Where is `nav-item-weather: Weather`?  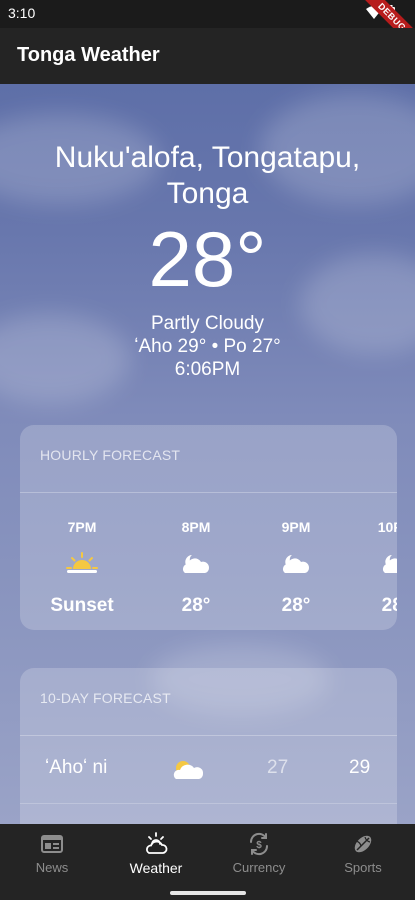 nav-item-weather: Weather is located at coordinates (156, 854).